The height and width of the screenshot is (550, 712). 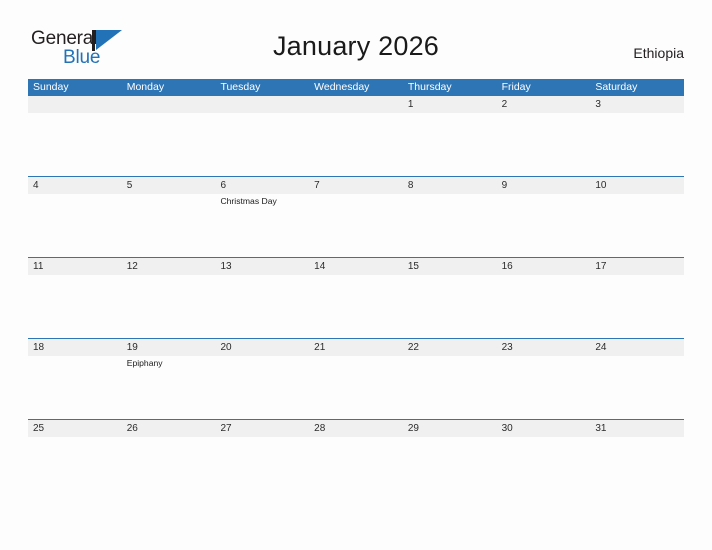 I want to click on day-number: 3, so click(x=598, y=104).